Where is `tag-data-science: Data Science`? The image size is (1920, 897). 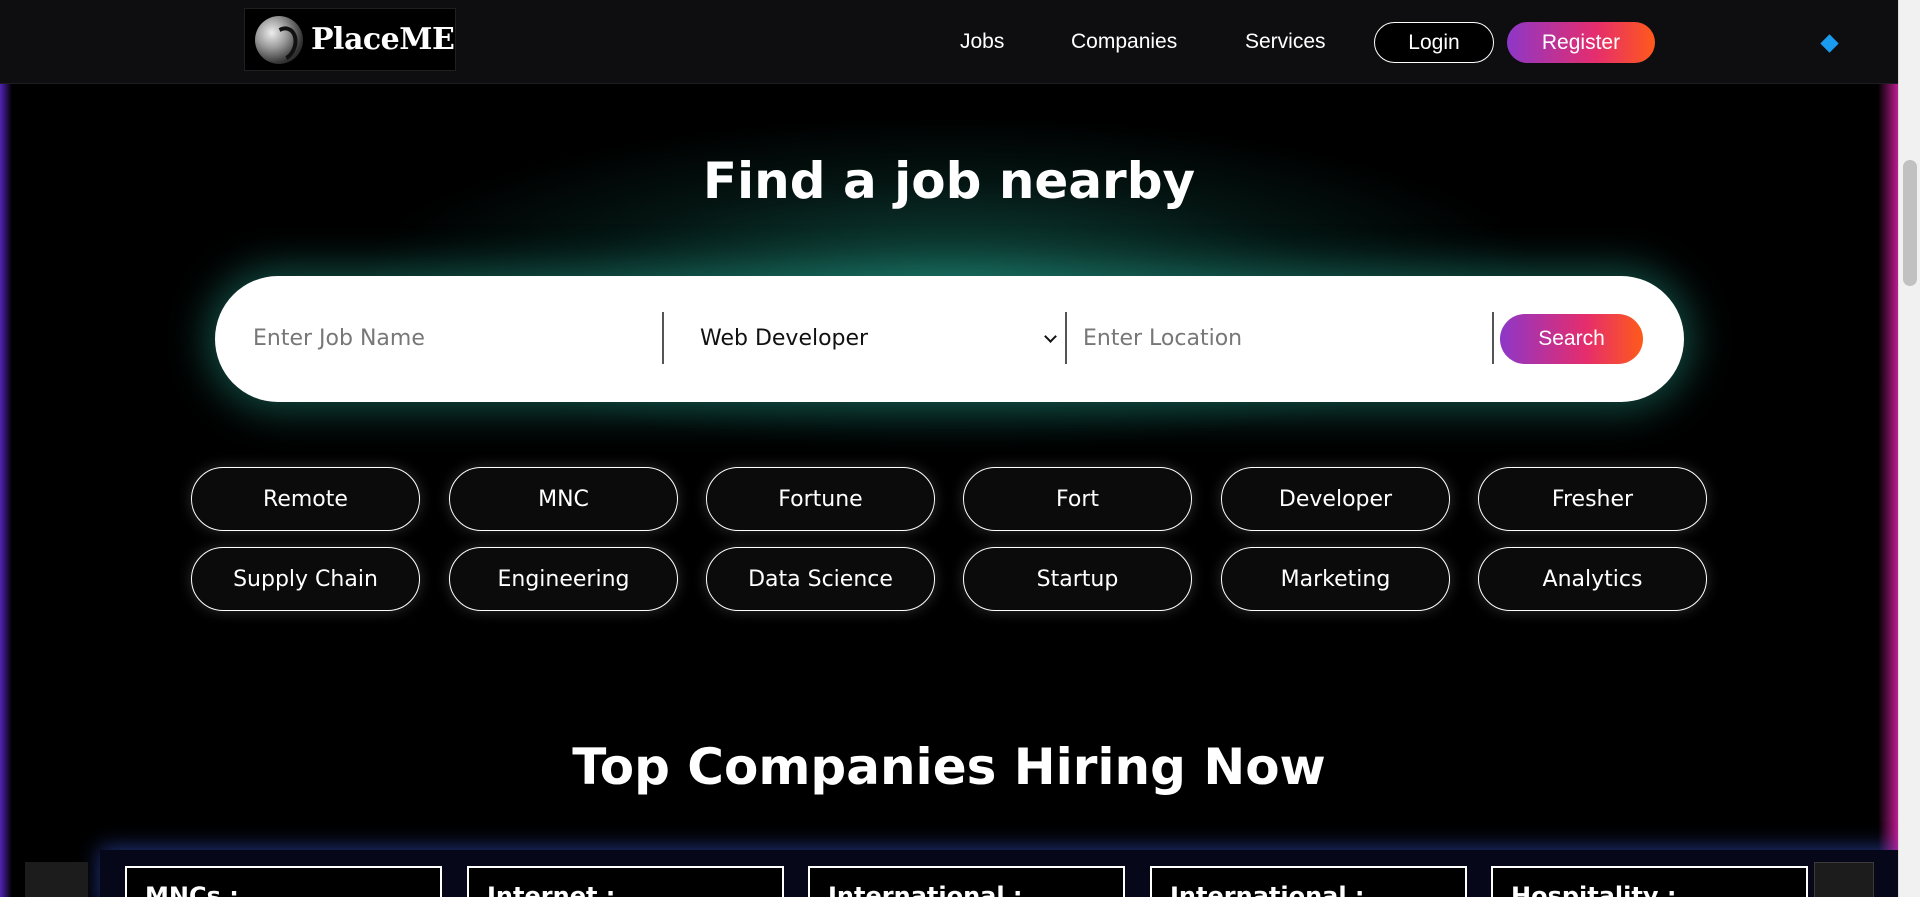 tag-data-science: Data Science is located at coordinates (820, 579).